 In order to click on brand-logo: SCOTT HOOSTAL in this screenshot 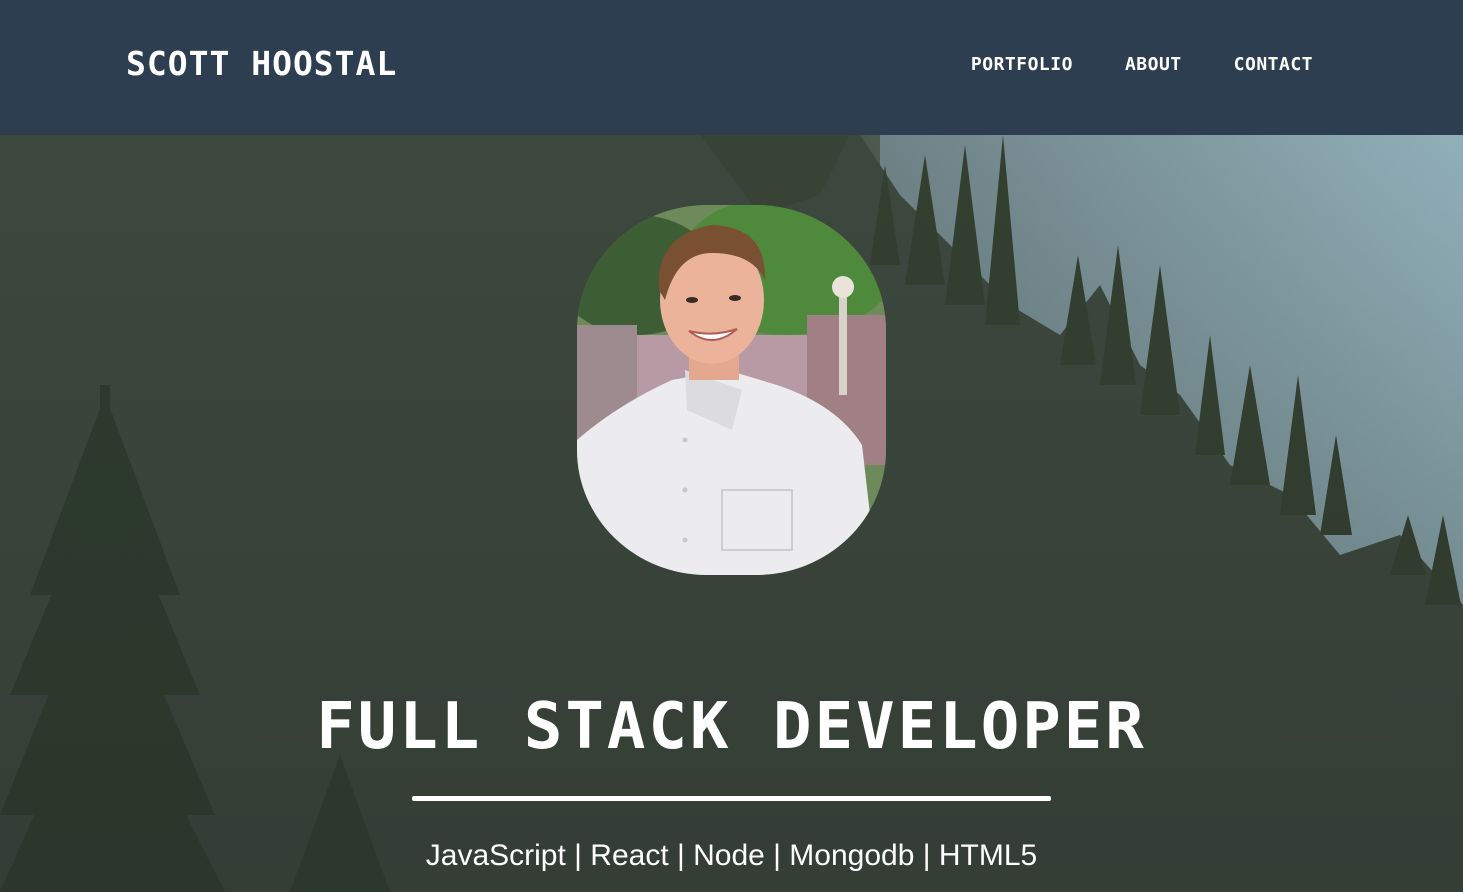, I will do `click(261, 63)`.